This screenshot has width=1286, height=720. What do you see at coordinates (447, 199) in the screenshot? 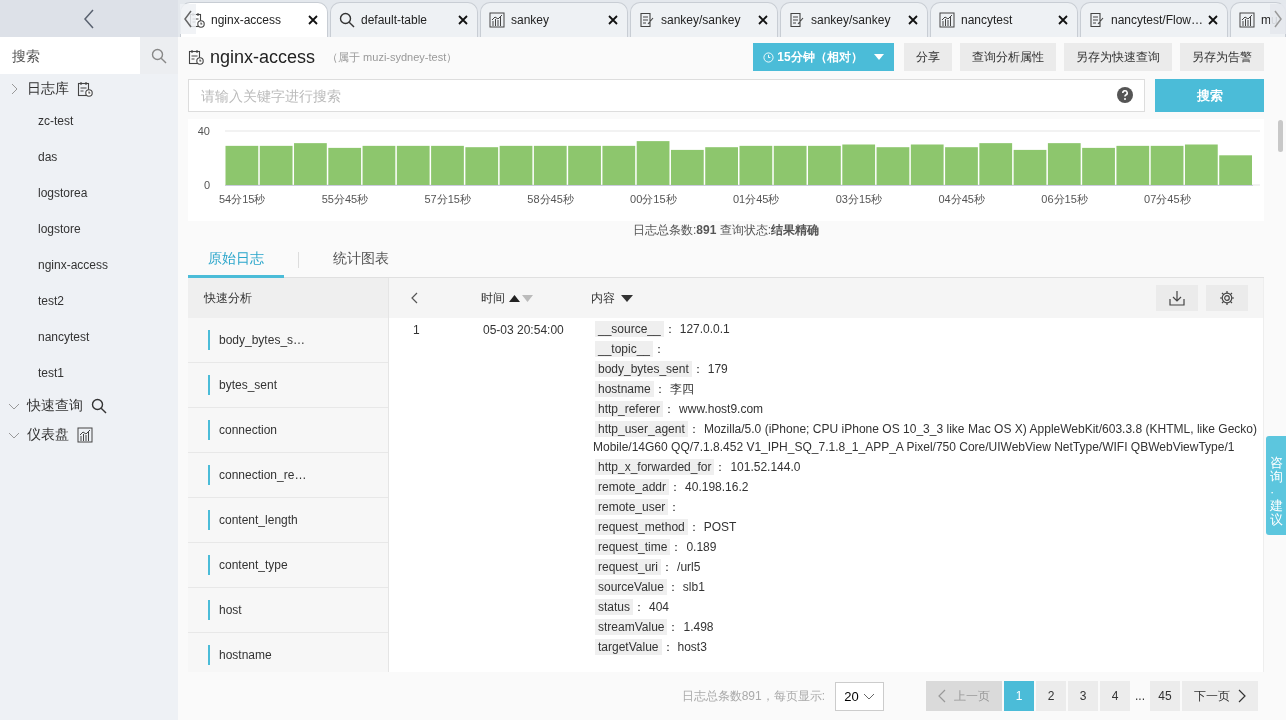
I see `x-tick-label: 57分15秒` at bounding box center [447, 199].